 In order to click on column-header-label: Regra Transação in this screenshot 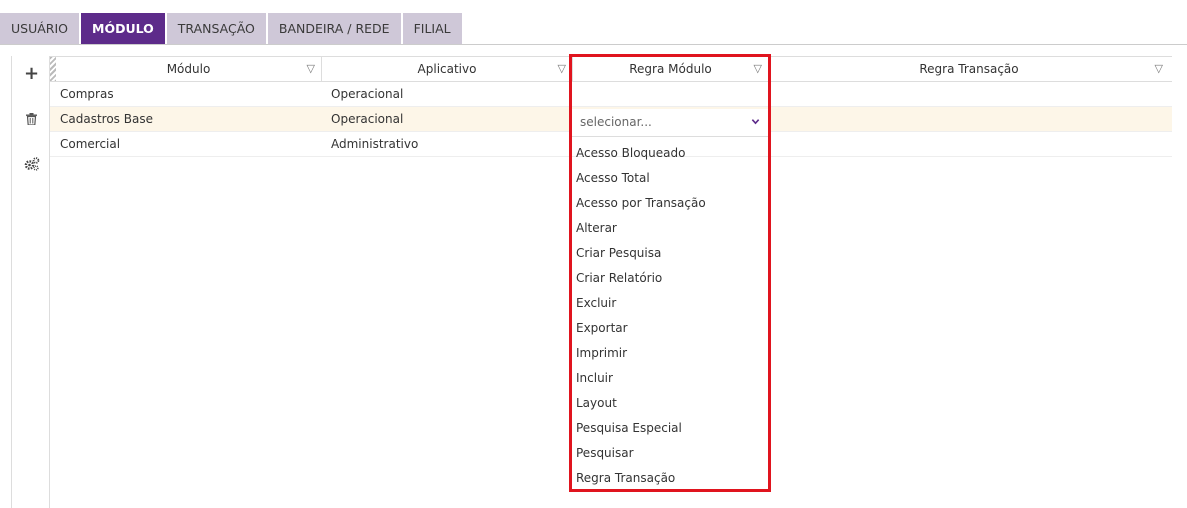, I will do `click(969, 69)`.